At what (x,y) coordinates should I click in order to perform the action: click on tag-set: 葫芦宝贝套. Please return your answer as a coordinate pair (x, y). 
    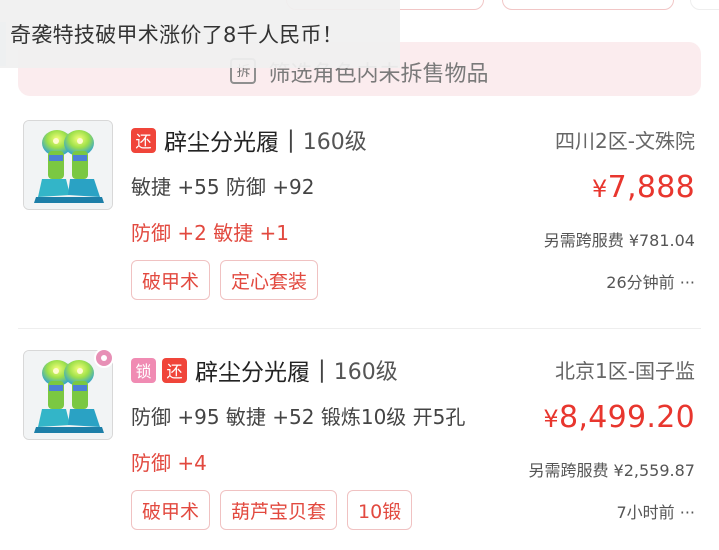
    Looking at the image, I should click on (279, 510).